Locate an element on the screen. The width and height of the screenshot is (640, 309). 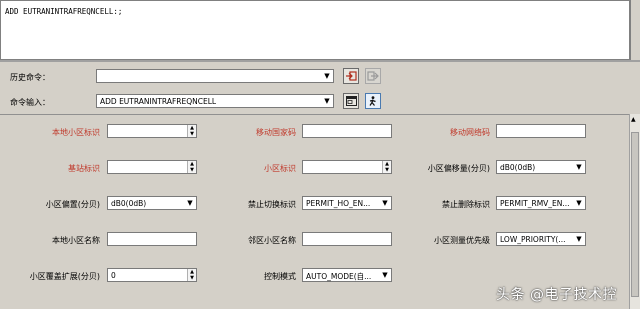
command-input-combo: ADD EUTRANINTRAFREQNCELL ▼ is located at coordinates (215, 101).